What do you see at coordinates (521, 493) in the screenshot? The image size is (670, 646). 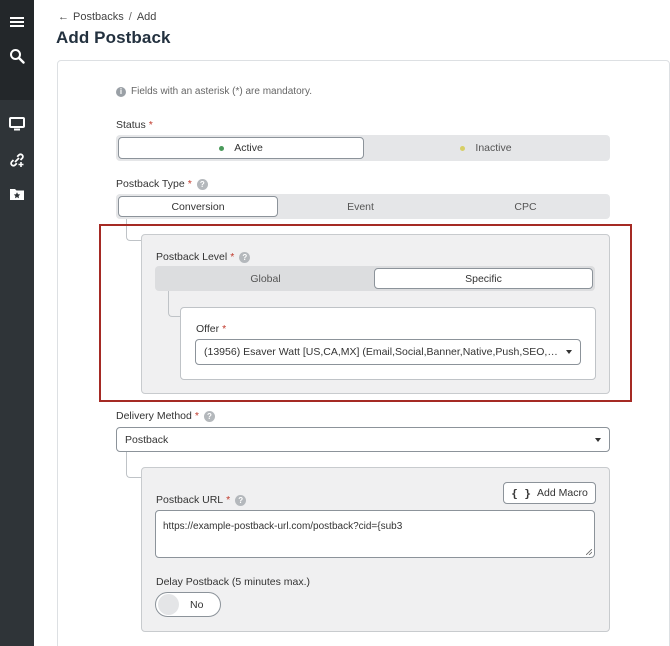 I see `braces-icon: { }` at bounding box center [521, 493].